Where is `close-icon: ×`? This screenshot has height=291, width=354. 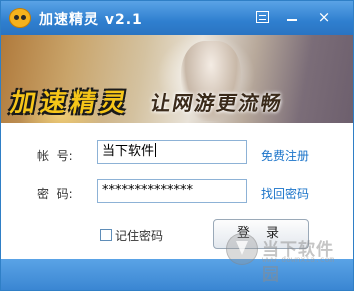
close-icon: × is located at coordinates (324, 17).